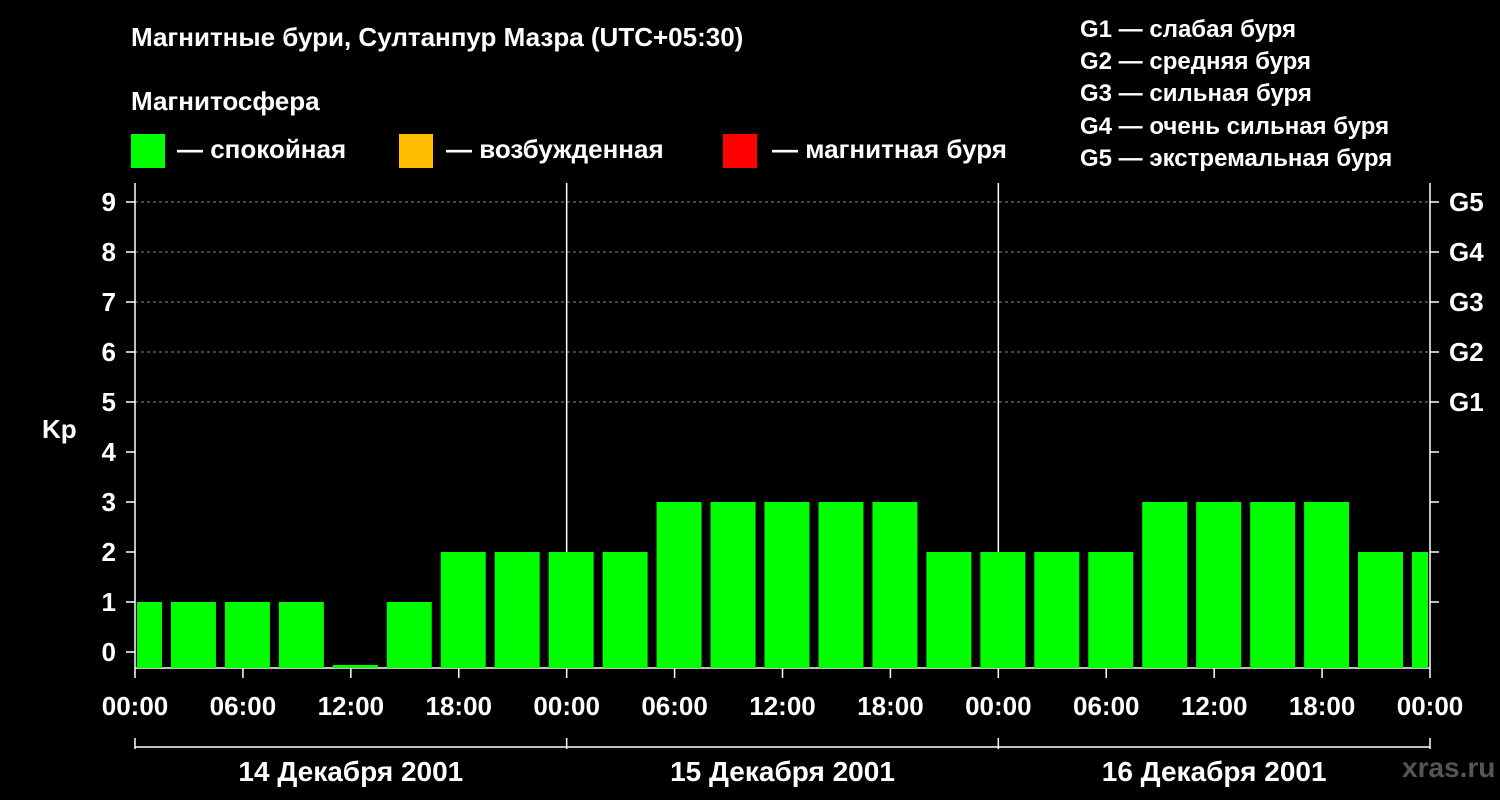 The width and height of the screenshot is (1500, 800). Describe the element at coordinates (1466, 252) in the screenshot. I see `g-tick-label: G4` at that location.